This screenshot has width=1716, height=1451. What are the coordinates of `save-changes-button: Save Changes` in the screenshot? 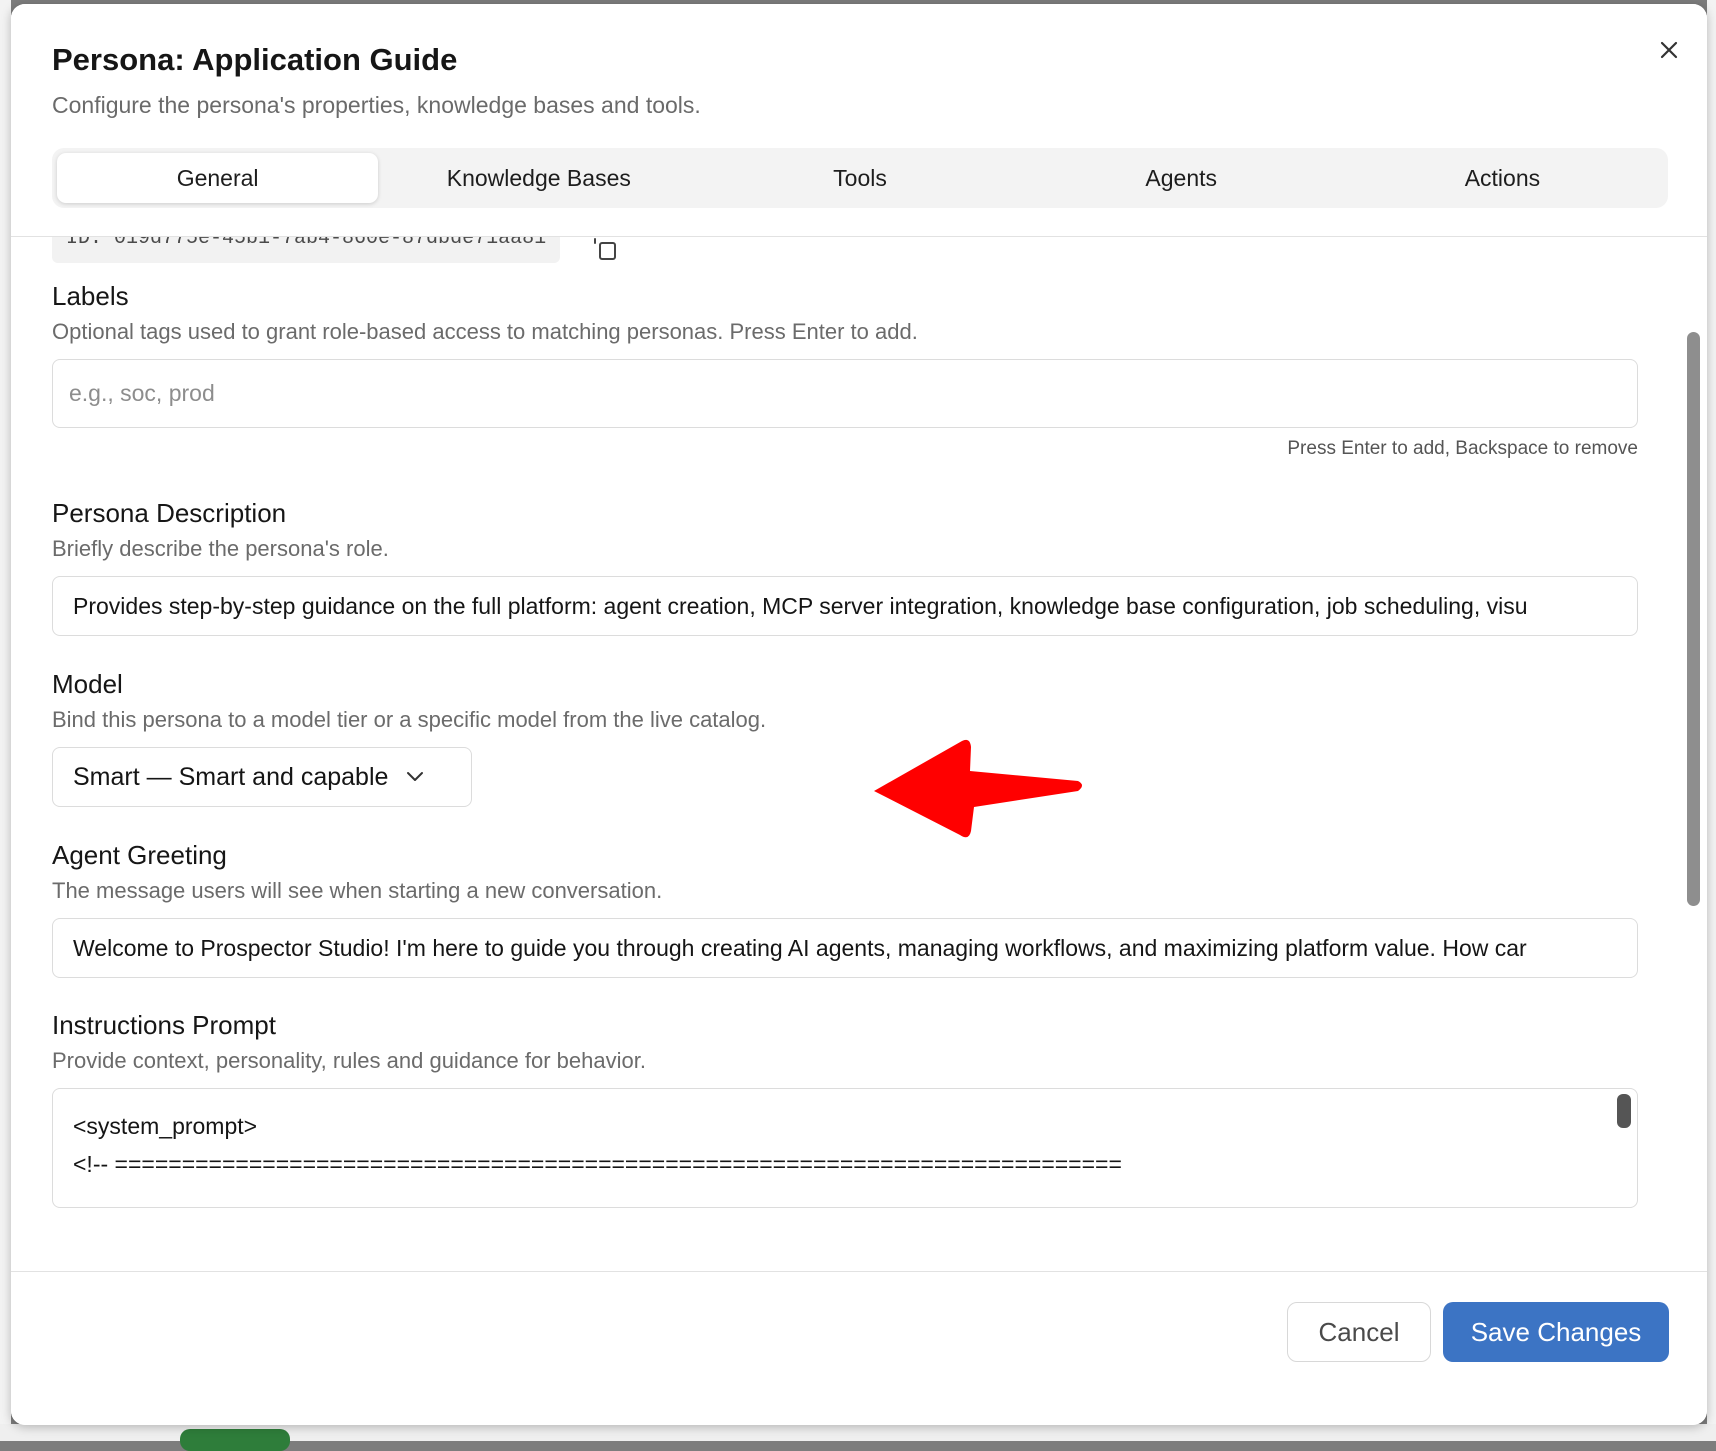 It's located at (1556, 1332).